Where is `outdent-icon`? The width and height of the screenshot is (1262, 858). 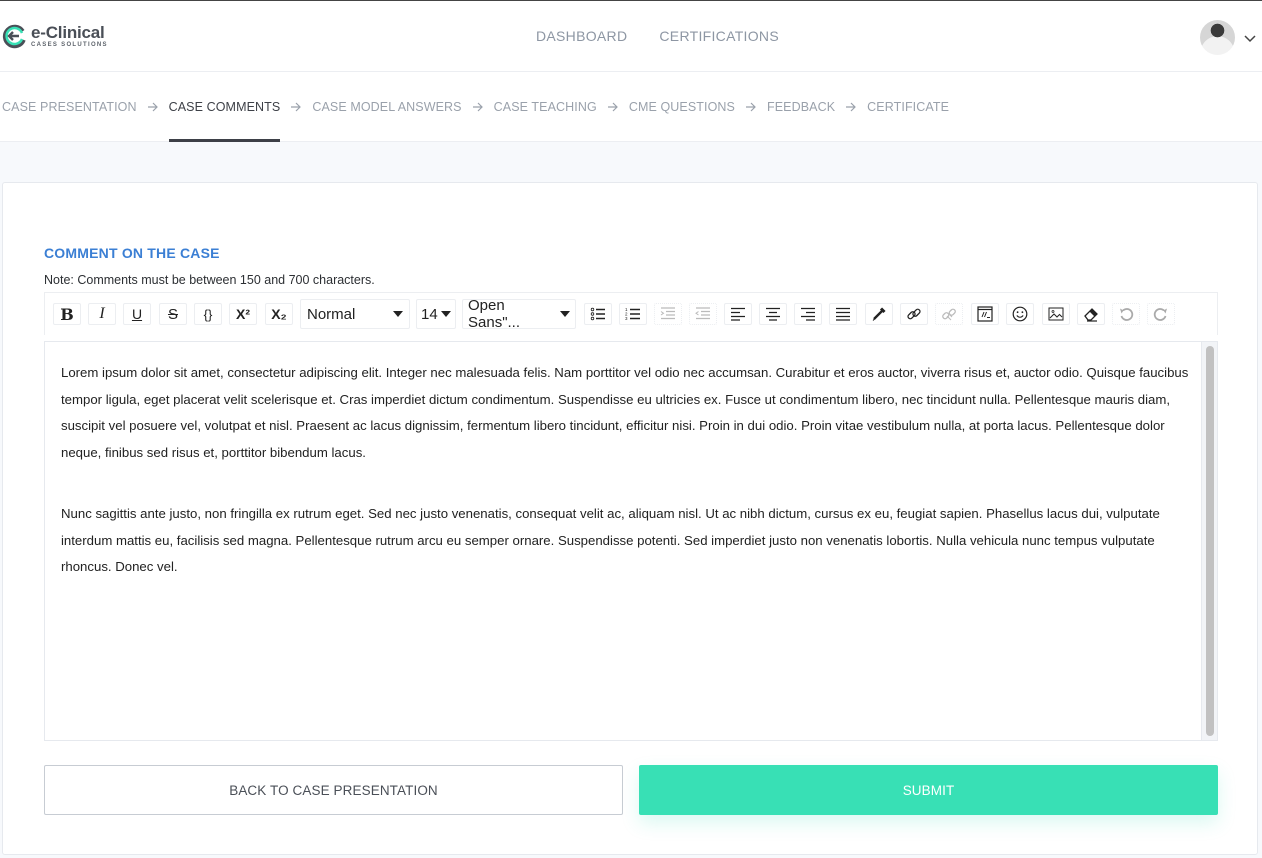
outdent-icon is located at coordinates (702, 313).